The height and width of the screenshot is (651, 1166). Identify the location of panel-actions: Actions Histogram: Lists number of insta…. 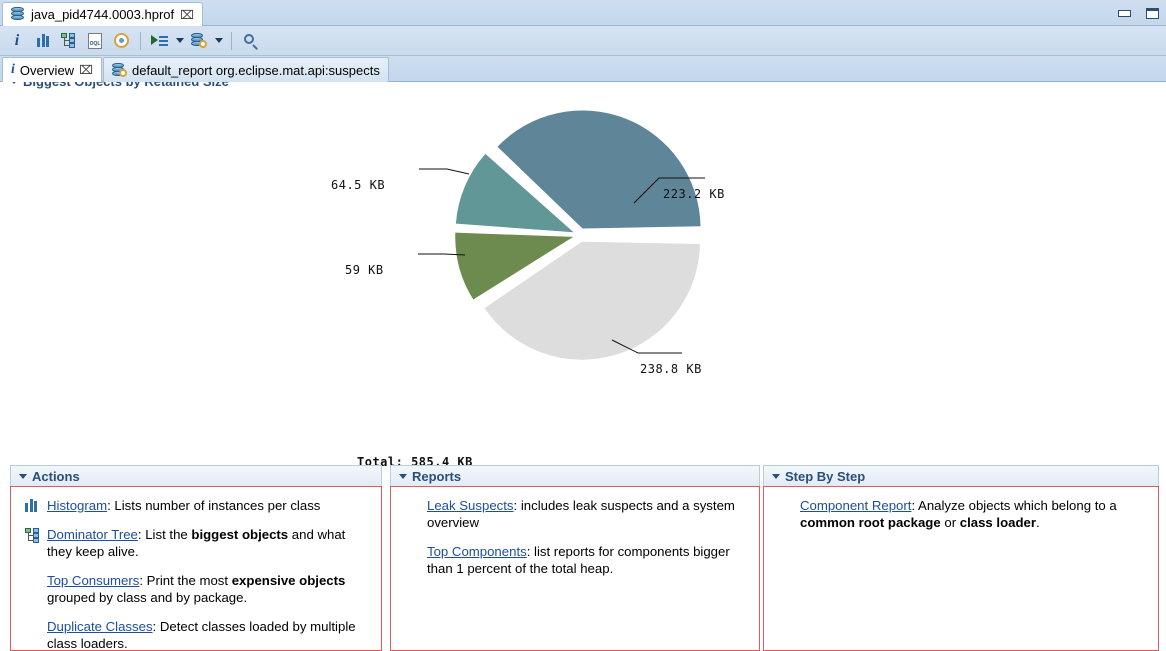
(196, 558).